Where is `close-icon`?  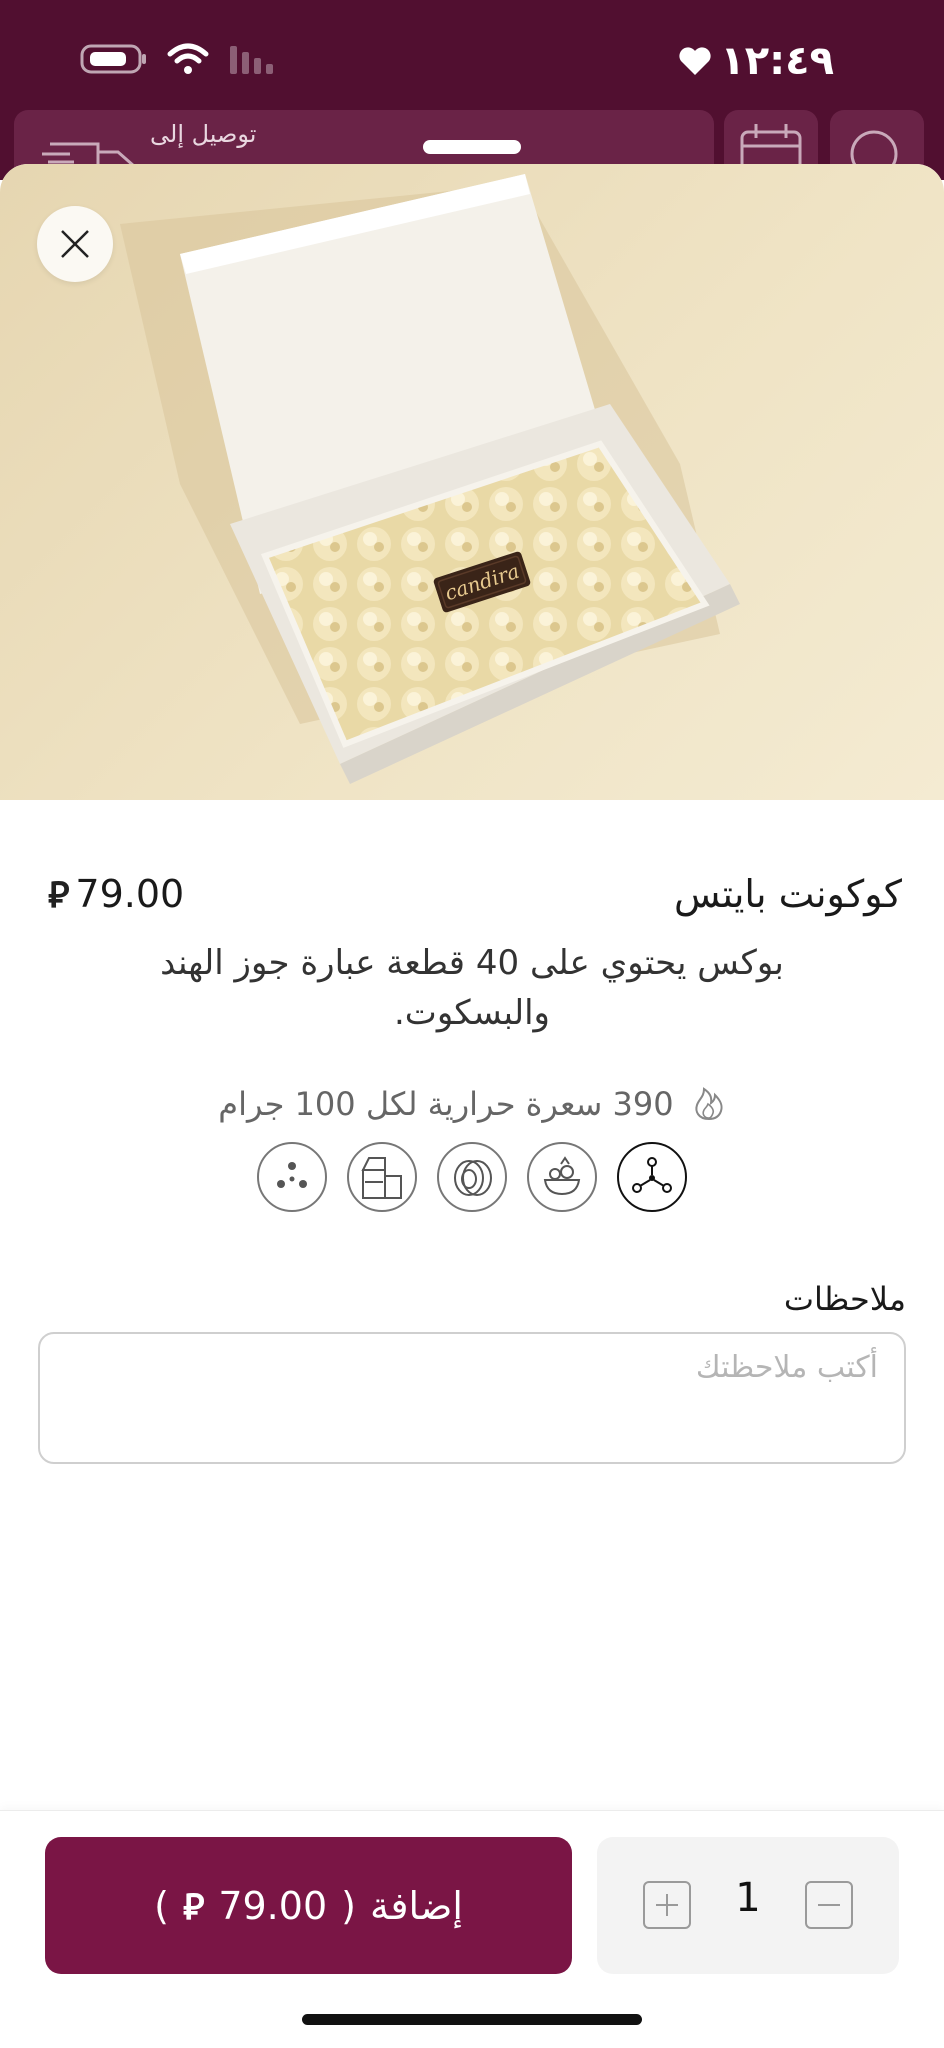
close-icon is located at coordinates (75, 244).